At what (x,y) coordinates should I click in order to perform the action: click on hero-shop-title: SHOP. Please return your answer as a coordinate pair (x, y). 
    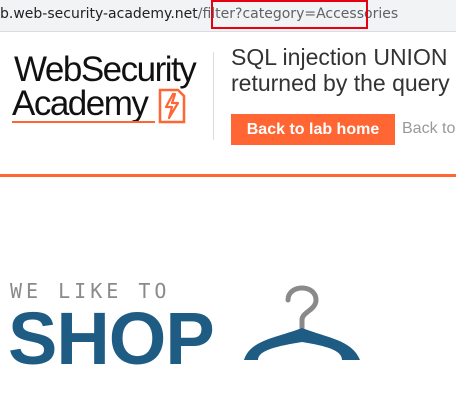
    Looking at the image, I should click on (111, 338).